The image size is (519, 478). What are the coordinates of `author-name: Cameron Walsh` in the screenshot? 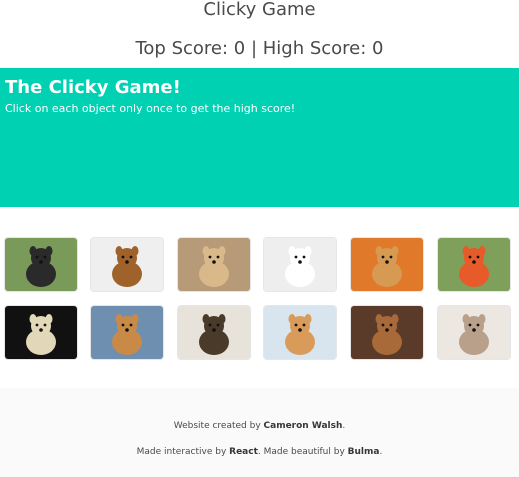 It's located at (303, 426).